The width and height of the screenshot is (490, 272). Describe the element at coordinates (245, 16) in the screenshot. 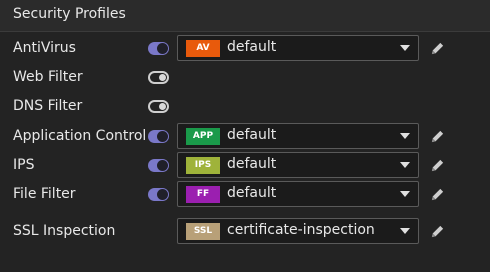

I see `section-header: Security Profiles` at that location.